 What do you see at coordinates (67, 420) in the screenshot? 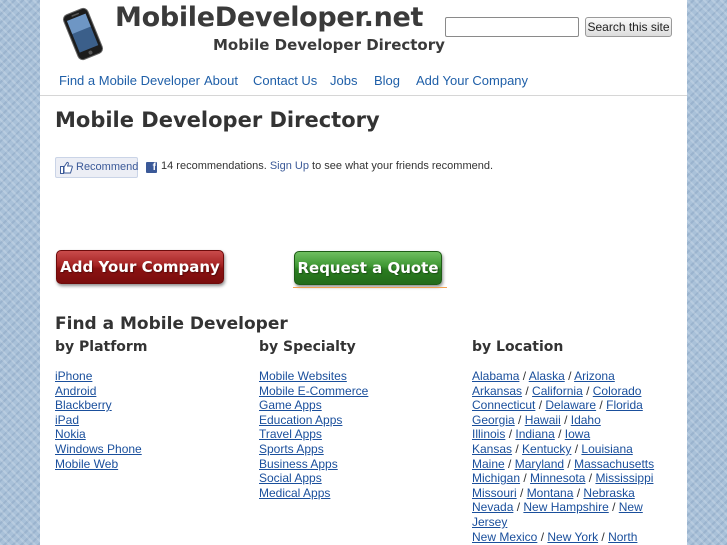
I see `platform-link-ipad: iPad` at bounding box center [67, 420].